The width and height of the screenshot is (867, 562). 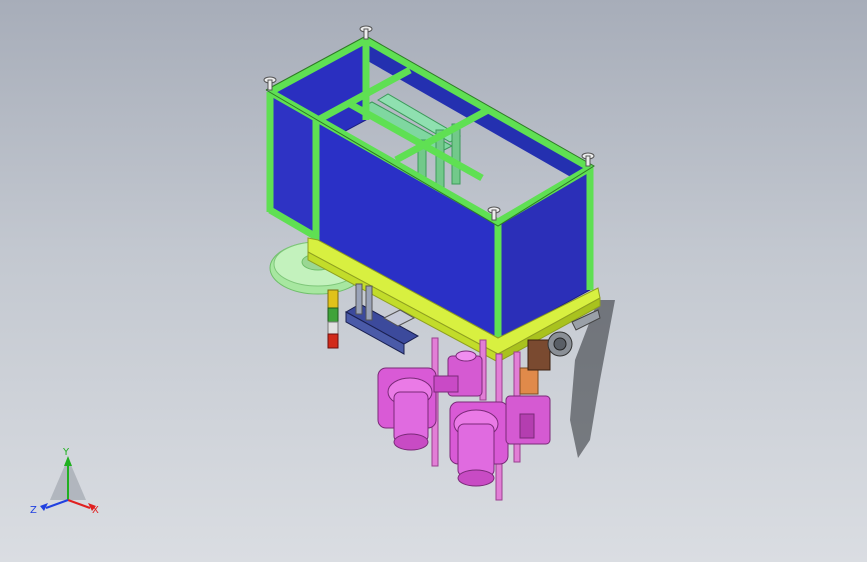 What do you see at coordinates (57, 504) in the screenshot?
I see `z-axis-line` at bounding box center [57, 504].